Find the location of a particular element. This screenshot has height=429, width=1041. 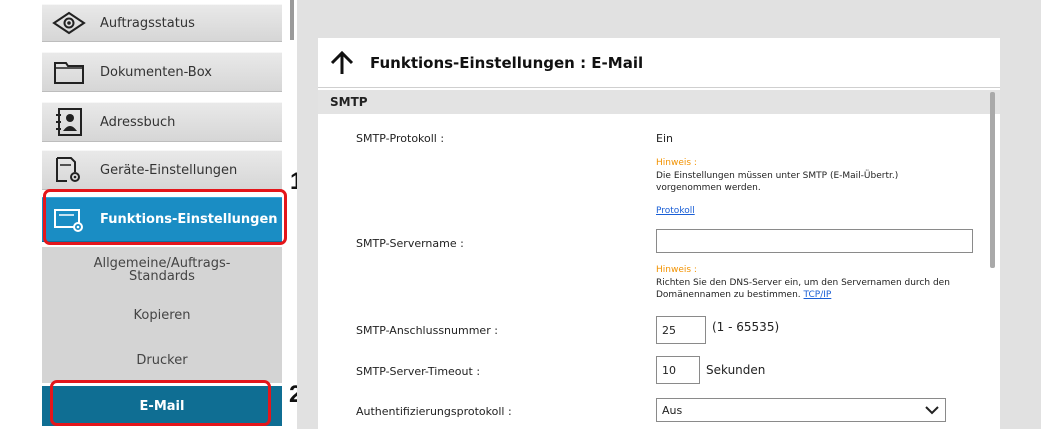

auth-protocol-label: Authentifizierungsprotokoll : is located at coordinates (434, 411).